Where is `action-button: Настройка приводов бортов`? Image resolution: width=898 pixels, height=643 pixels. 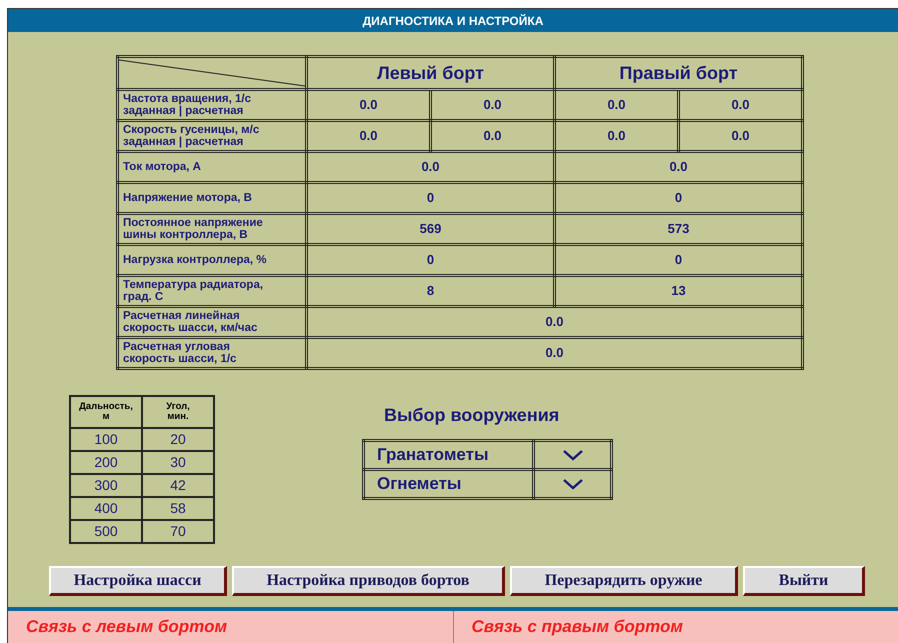
action-button: Настройка приводов бортов is located at coordinates (368, 581).